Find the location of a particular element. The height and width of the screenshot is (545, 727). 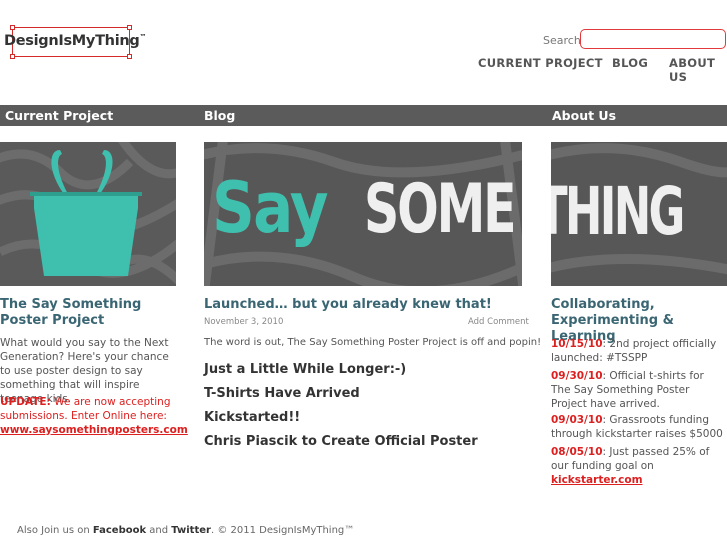

facebook-link: Facebook is located at coordinates (119, 530).